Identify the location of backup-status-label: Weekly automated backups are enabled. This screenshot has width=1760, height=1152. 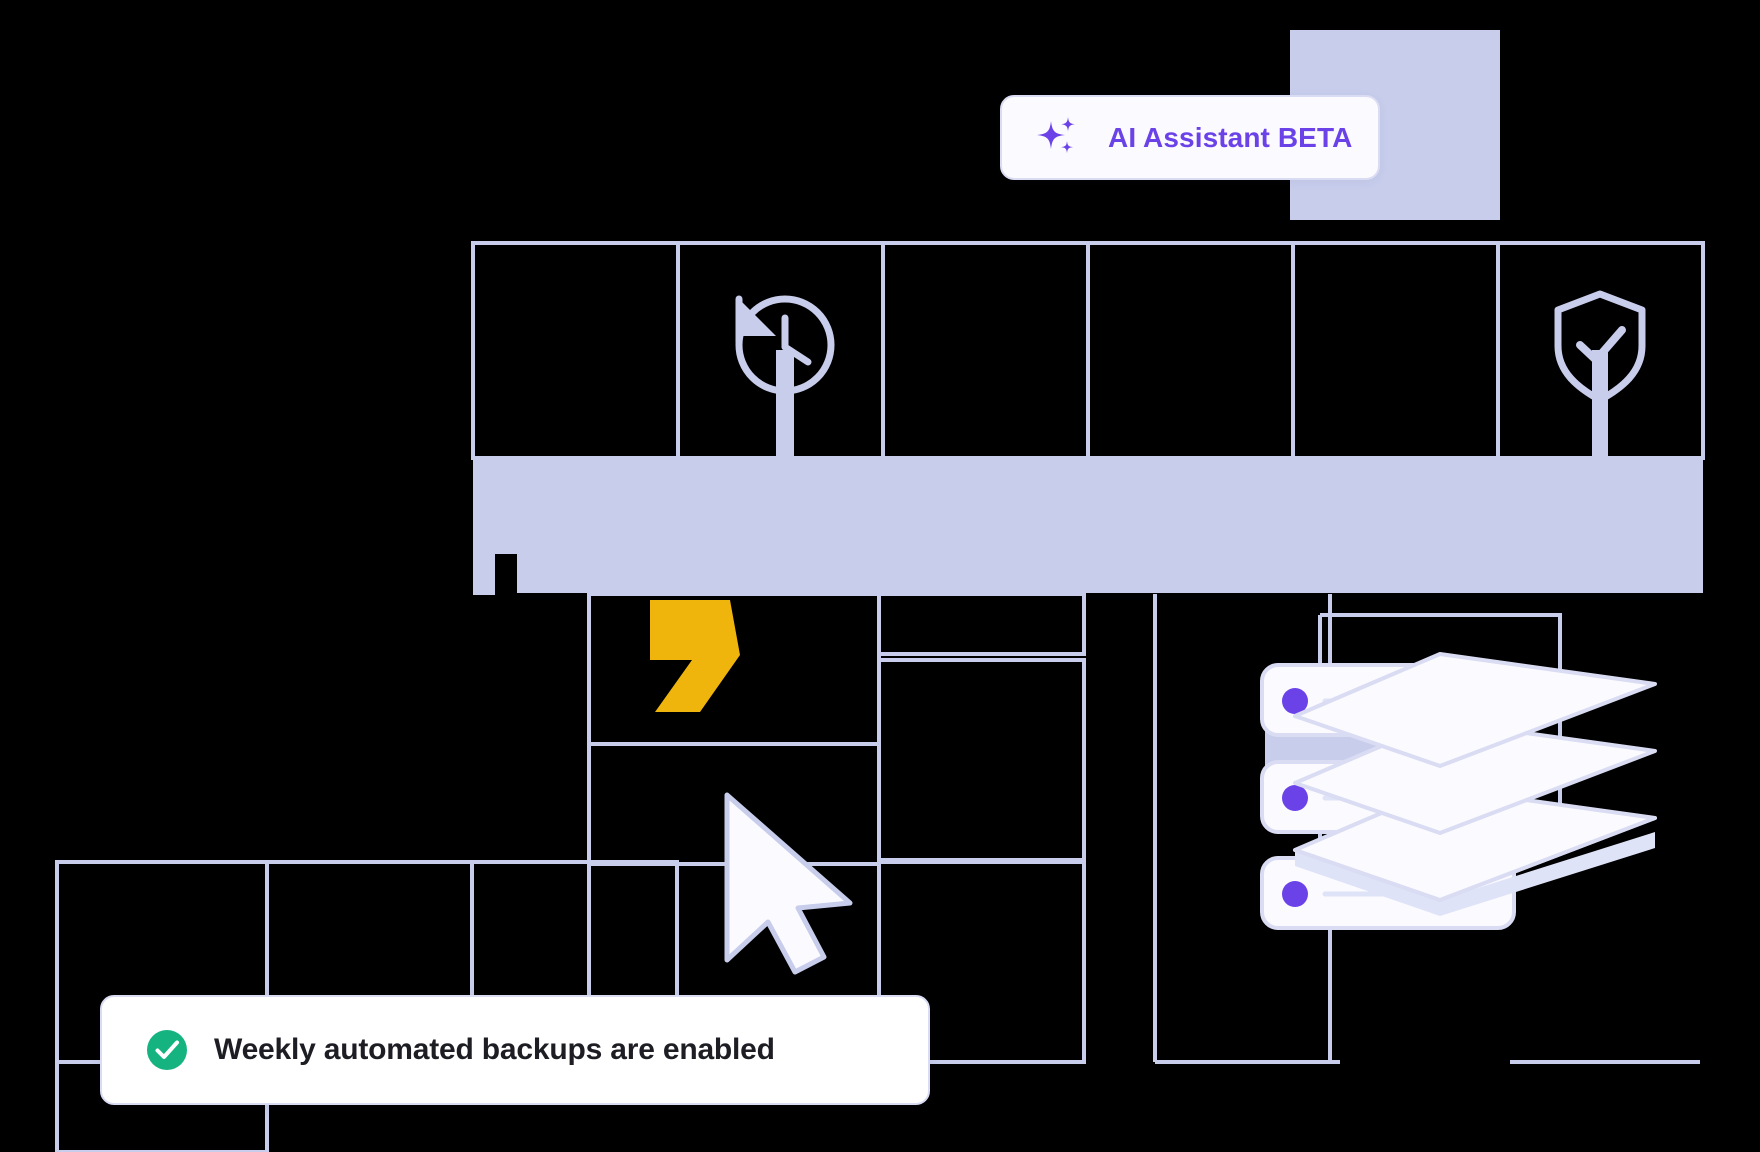
(494, 1049).